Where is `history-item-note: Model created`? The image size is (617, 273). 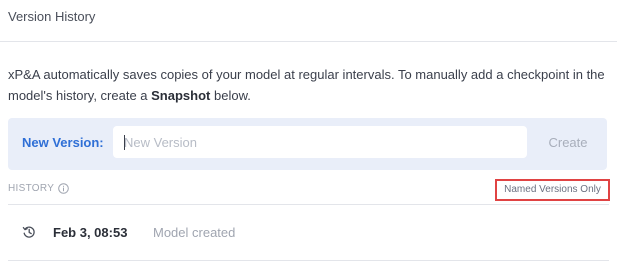 history-item-note: Model created is located at coordinates (194, 232).